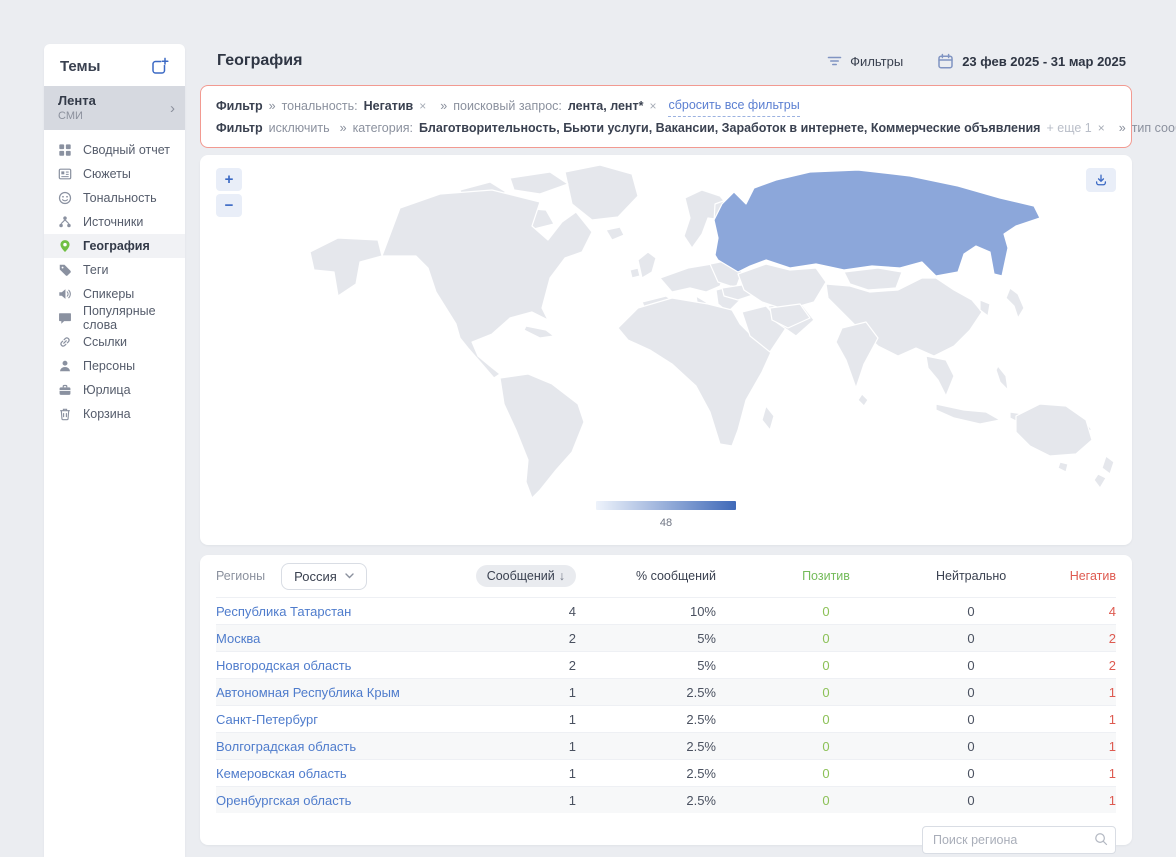 The width and height of the screenshot is (1176, 857). I want to click on filter-exclude-word: исключить, so click(299, 128).